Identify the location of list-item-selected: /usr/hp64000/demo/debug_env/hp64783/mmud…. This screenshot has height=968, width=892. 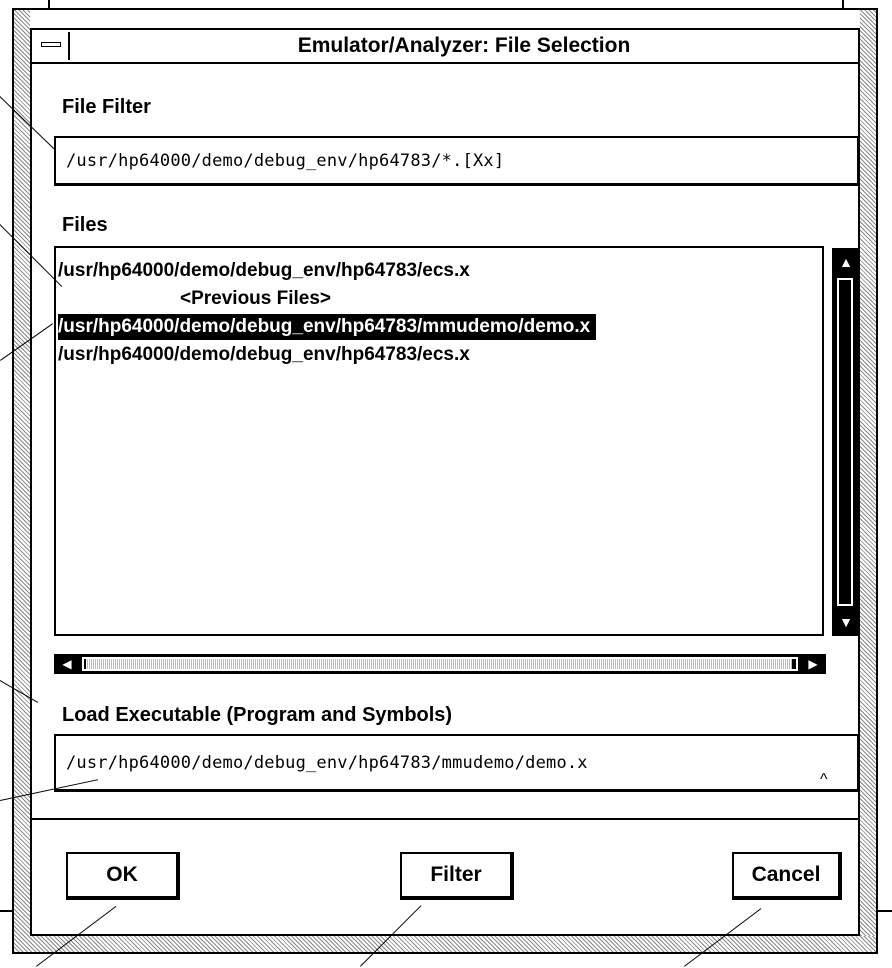
(327, 327).